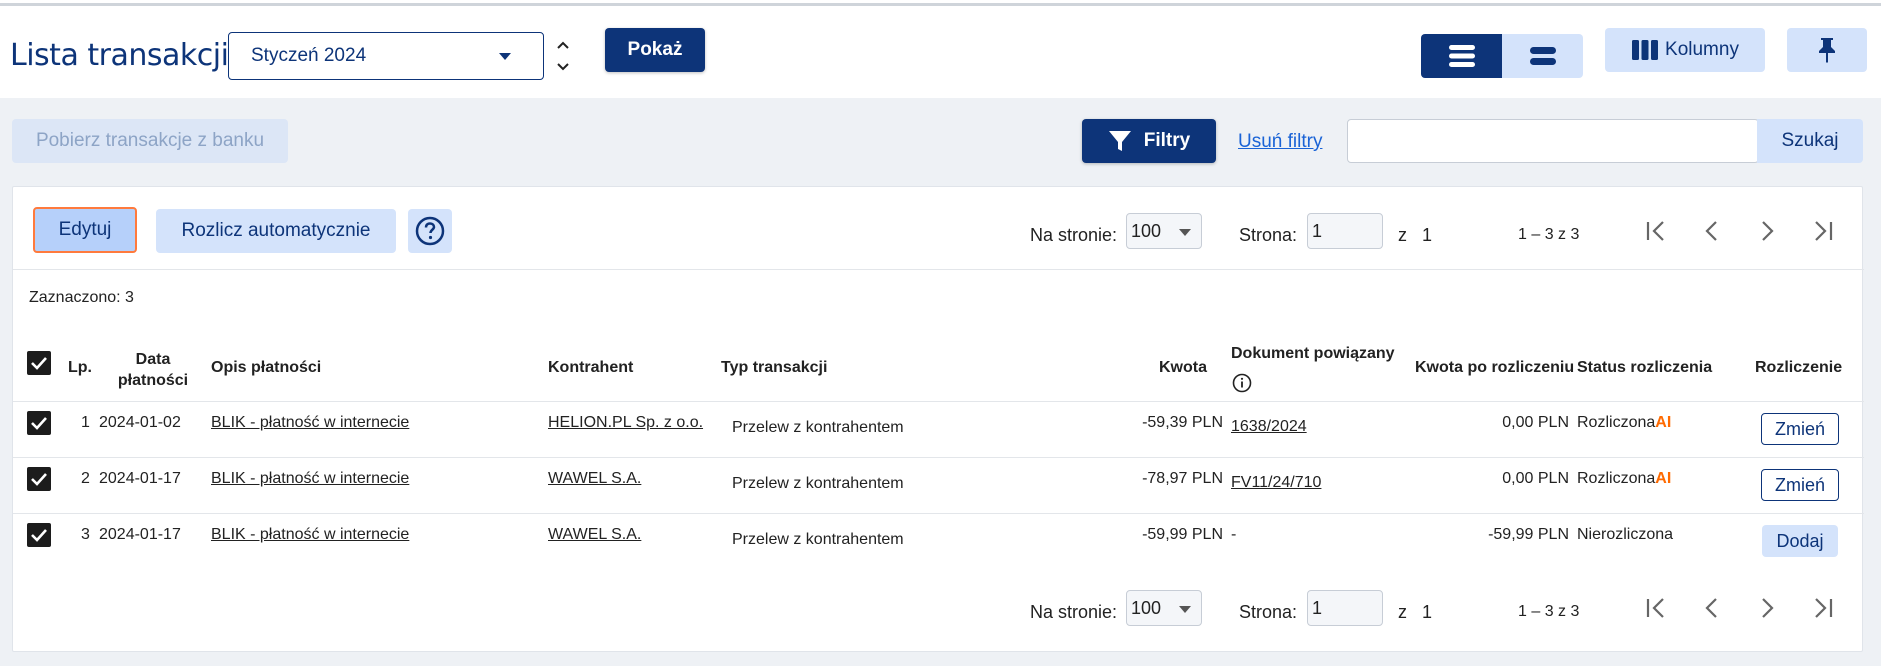 The height and width of the screenshot is (666, 1881). Describe the element at coordinates (1234, 534) in the screenshot. I see `row-document: -` at that location.